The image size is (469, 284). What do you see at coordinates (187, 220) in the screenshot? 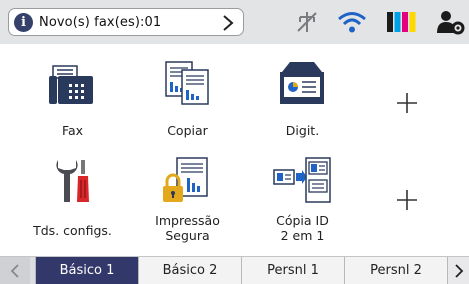
I see `tile-secure-print-label: Impressão` at bounding box center [187, 220].